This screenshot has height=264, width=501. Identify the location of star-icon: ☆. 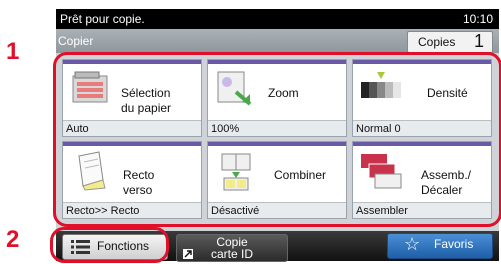
(412, 244).